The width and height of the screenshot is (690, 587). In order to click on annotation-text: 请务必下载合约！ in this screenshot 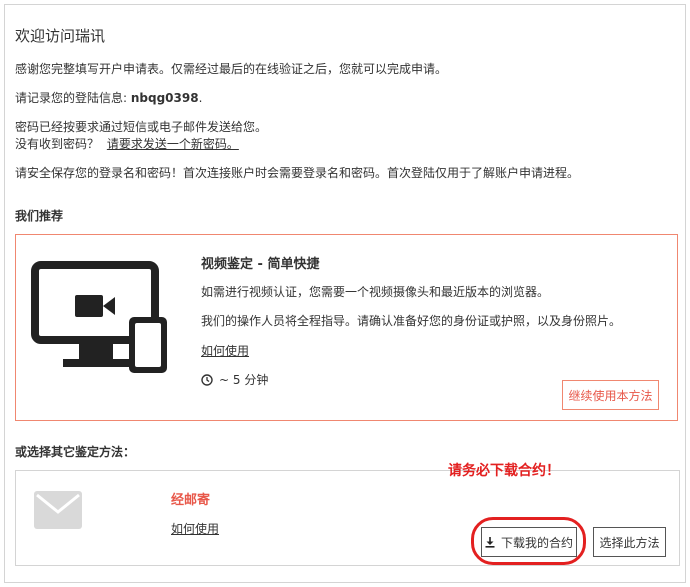, I will do `click(504, 471)`.